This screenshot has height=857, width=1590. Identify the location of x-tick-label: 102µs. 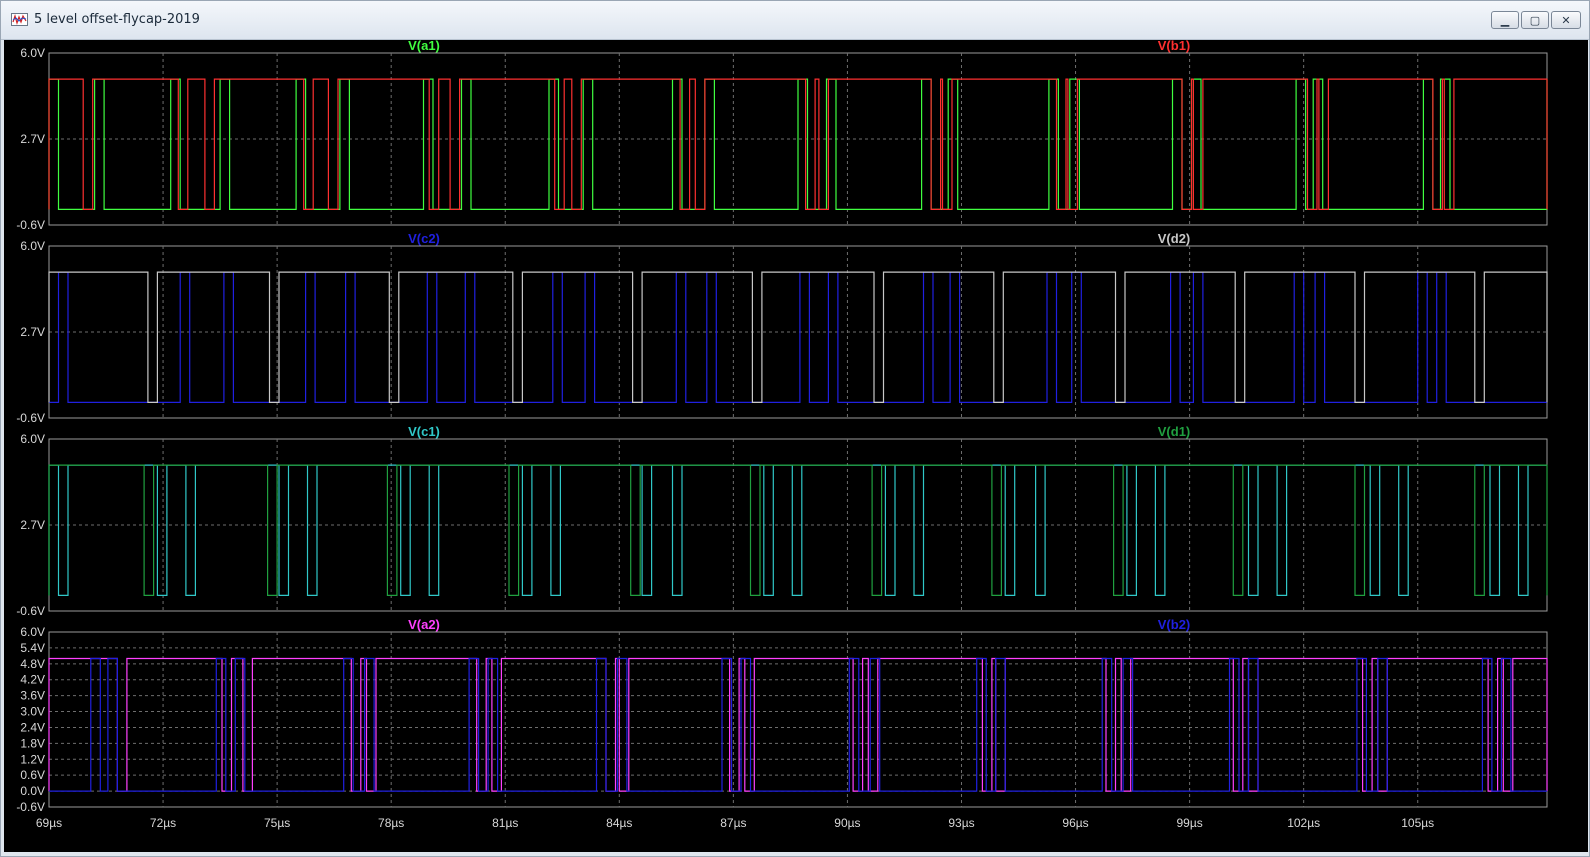
(1303, 823).